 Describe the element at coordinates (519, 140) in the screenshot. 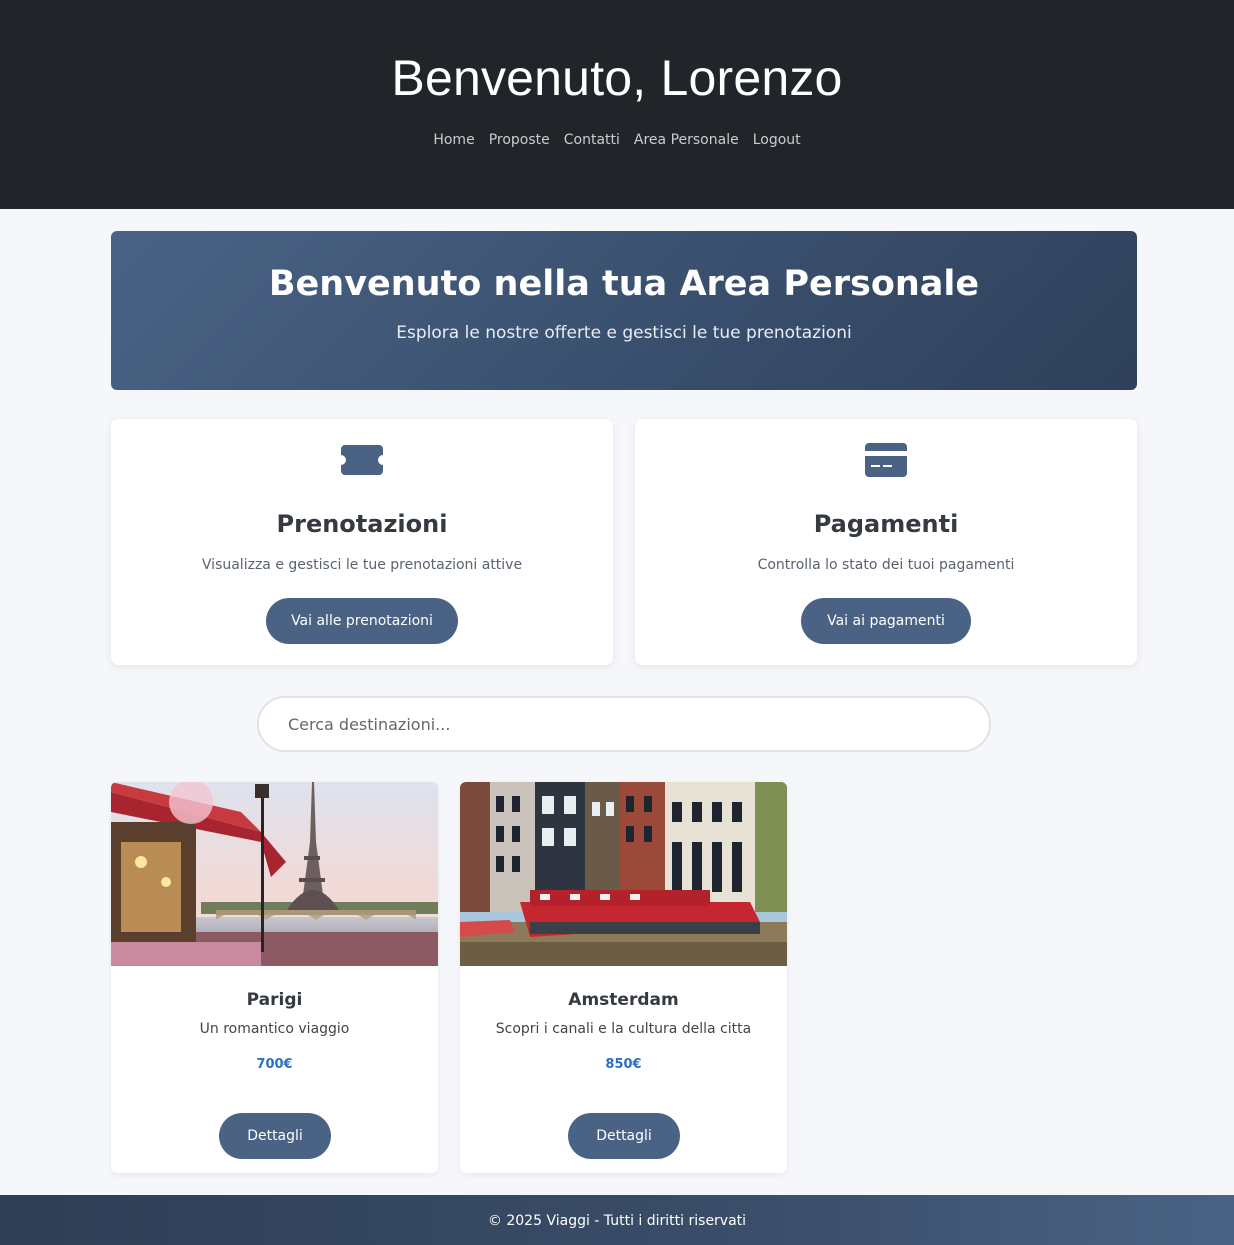

I see `nav-proposte-link: Proposte` at that location.